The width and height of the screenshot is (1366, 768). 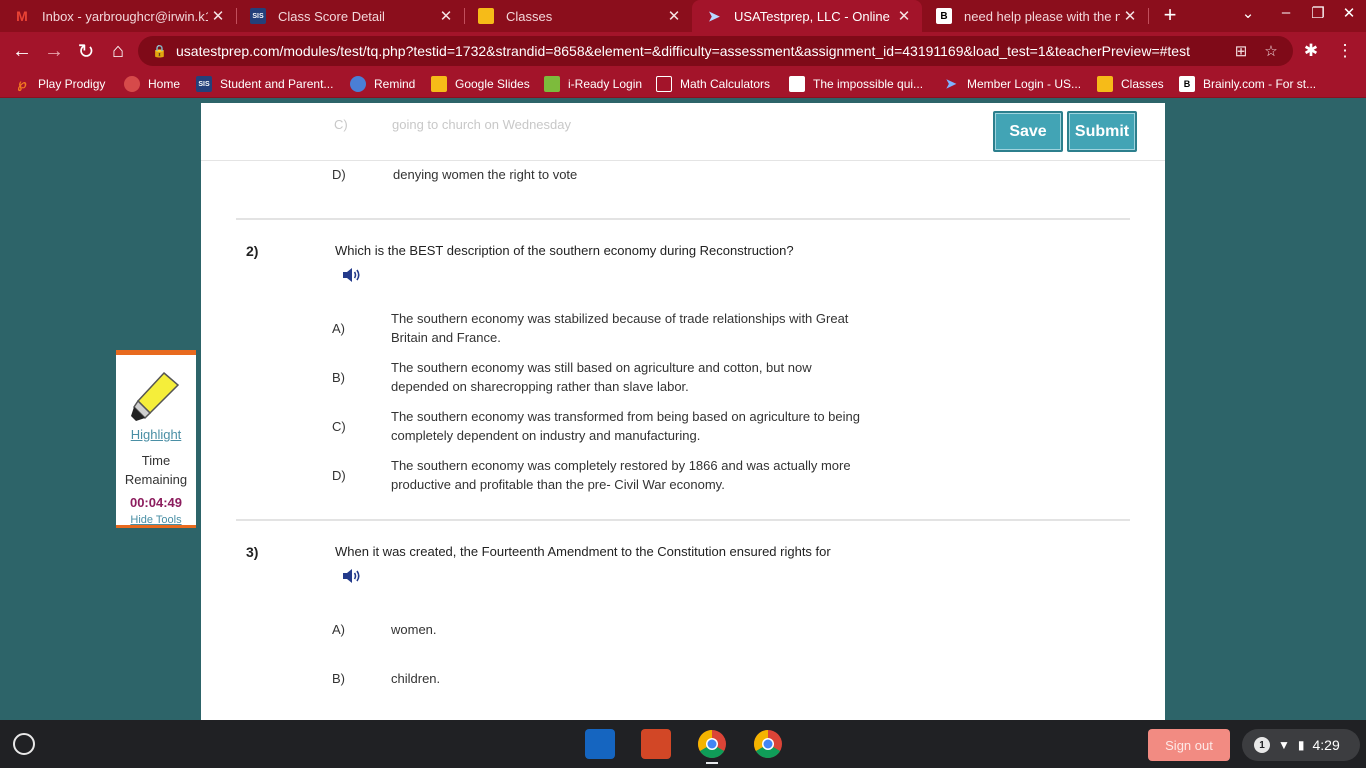 I want to click on bookmark-classes: Classes, so click(x=1130, y=84).